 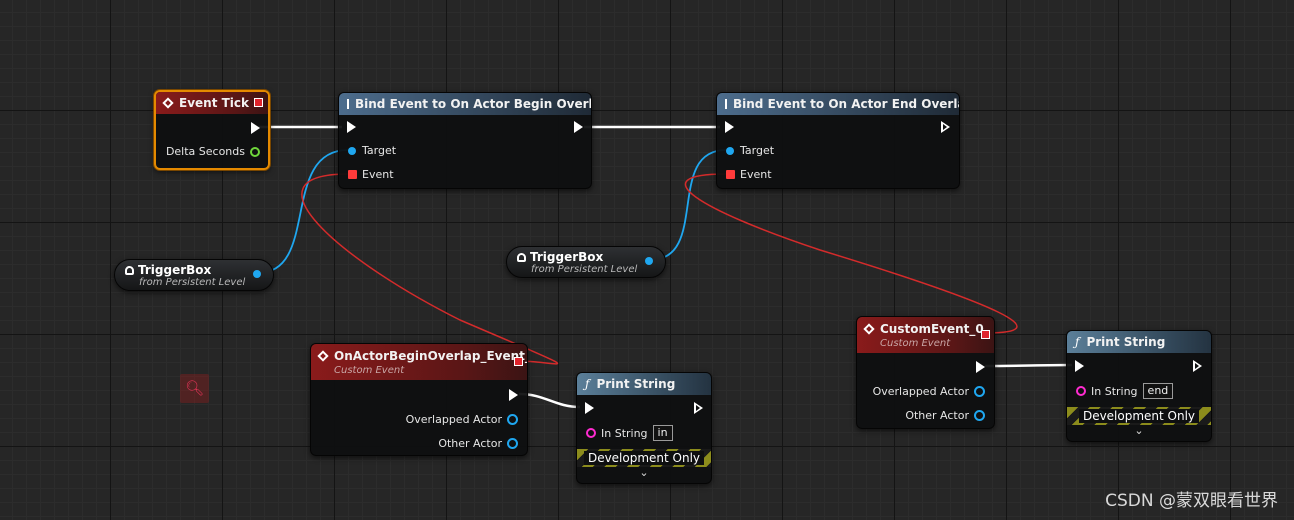 I want to click on in-string-value-field: in, so click(x=662, y=433).